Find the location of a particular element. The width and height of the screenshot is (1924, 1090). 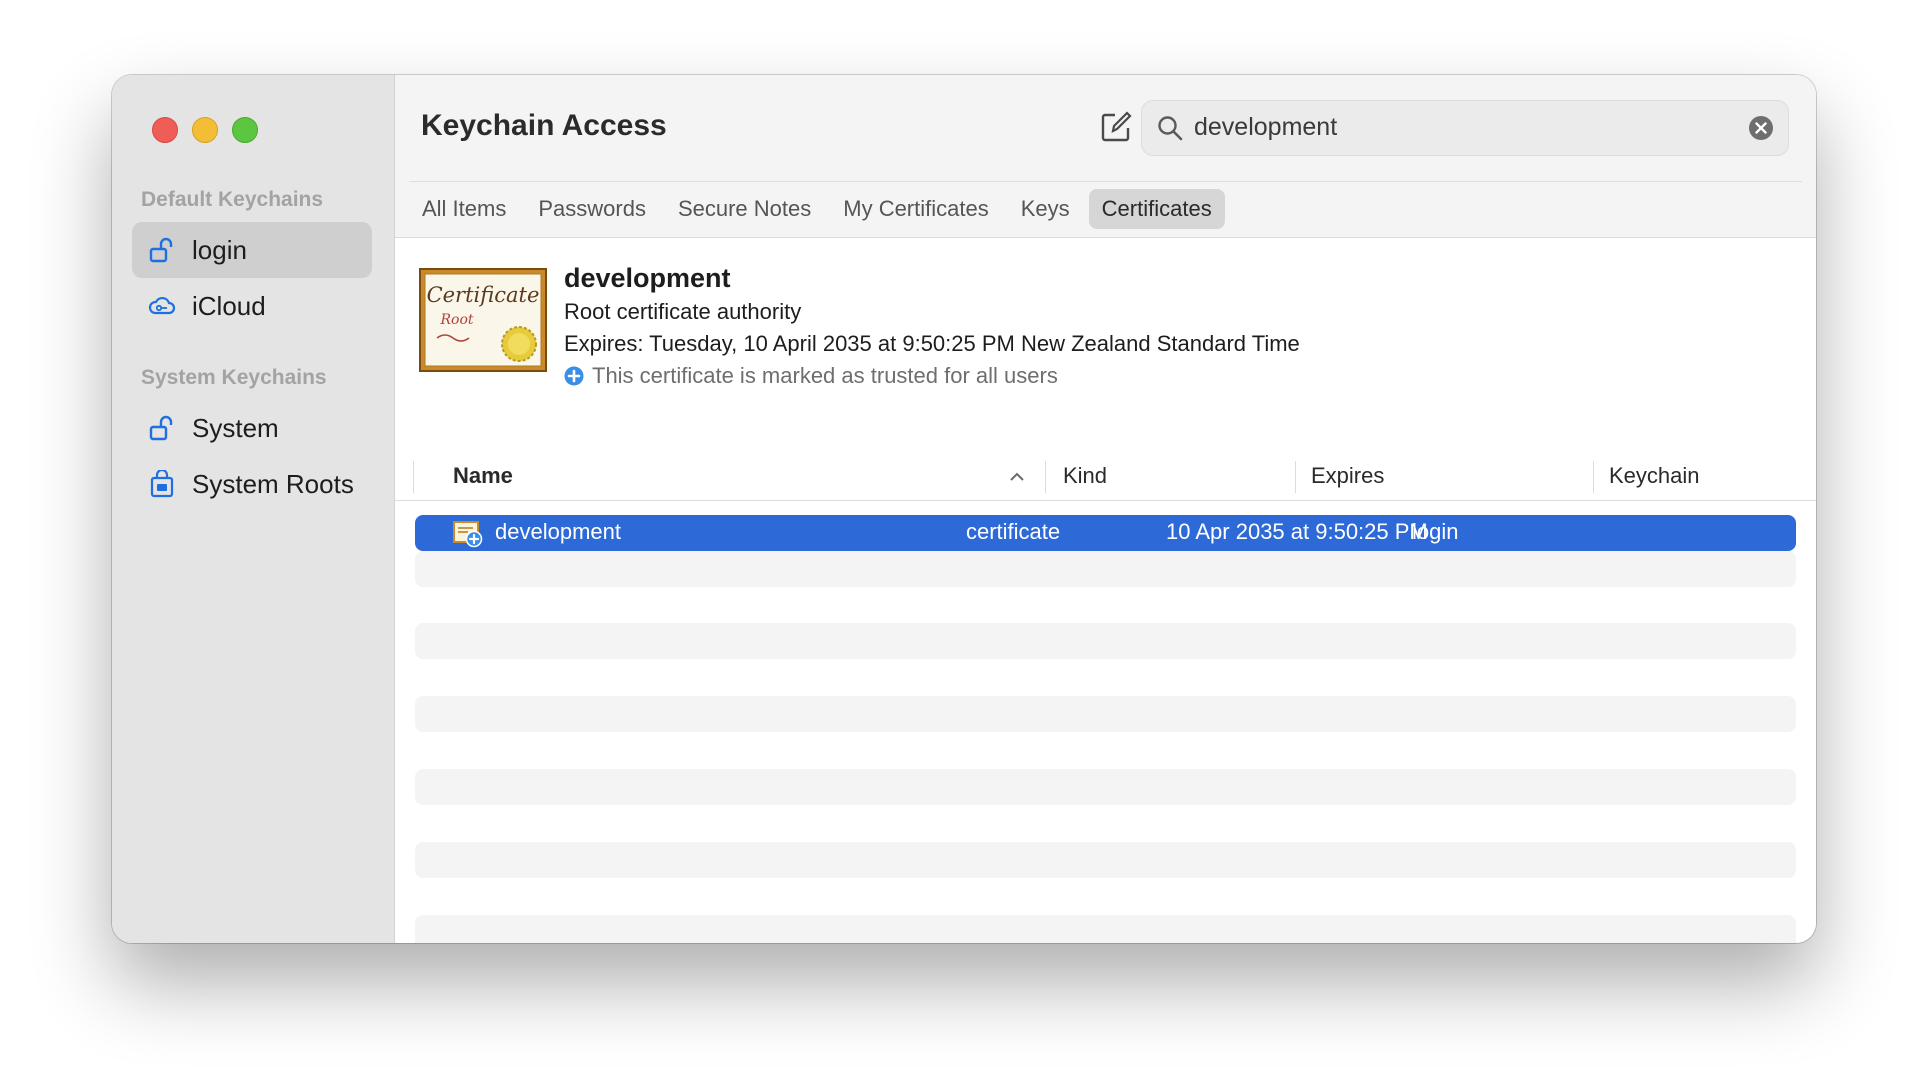

minimize-window-button is located at coordinates (205, 130).